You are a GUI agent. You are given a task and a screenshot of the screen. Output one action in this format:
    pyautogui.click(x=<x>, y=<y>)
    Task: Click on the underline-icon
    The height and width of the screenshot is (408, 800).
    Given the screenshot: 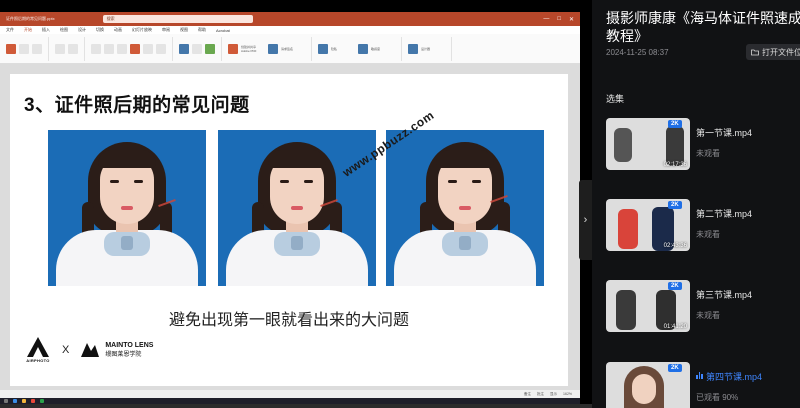 What is the action you would take?
    pyautogui.click(x=122, y=48)
    